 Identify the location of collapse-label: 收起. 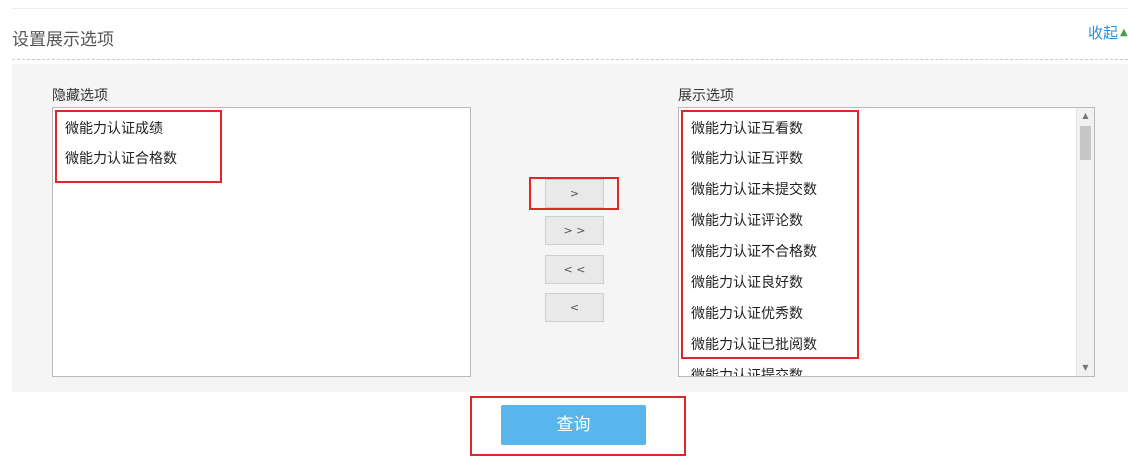
(1103, 33).